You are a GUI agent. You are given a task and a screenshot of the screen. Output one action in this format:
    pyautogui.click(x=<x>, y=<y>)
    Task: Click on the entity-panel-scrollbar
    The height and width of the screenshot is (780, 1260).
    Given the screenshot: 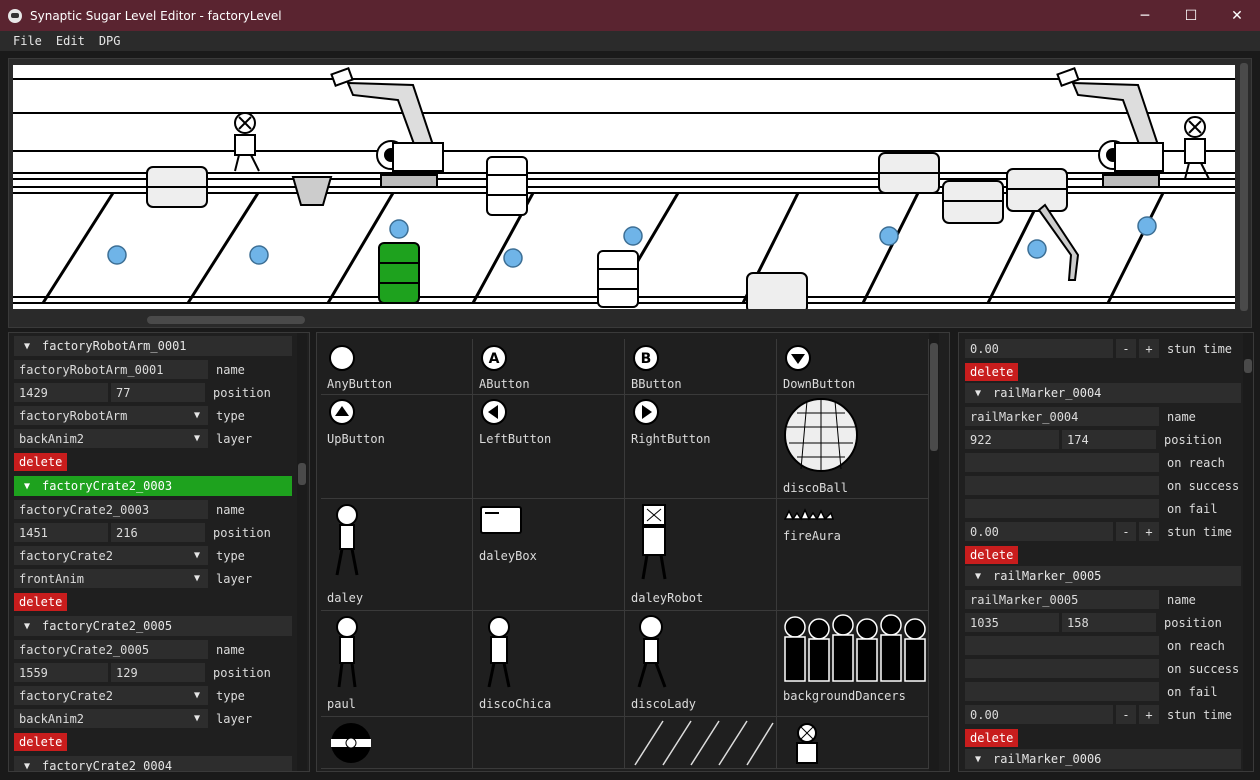 What is the action you would take?
    pyautogui.click(x=302, y=552)
    